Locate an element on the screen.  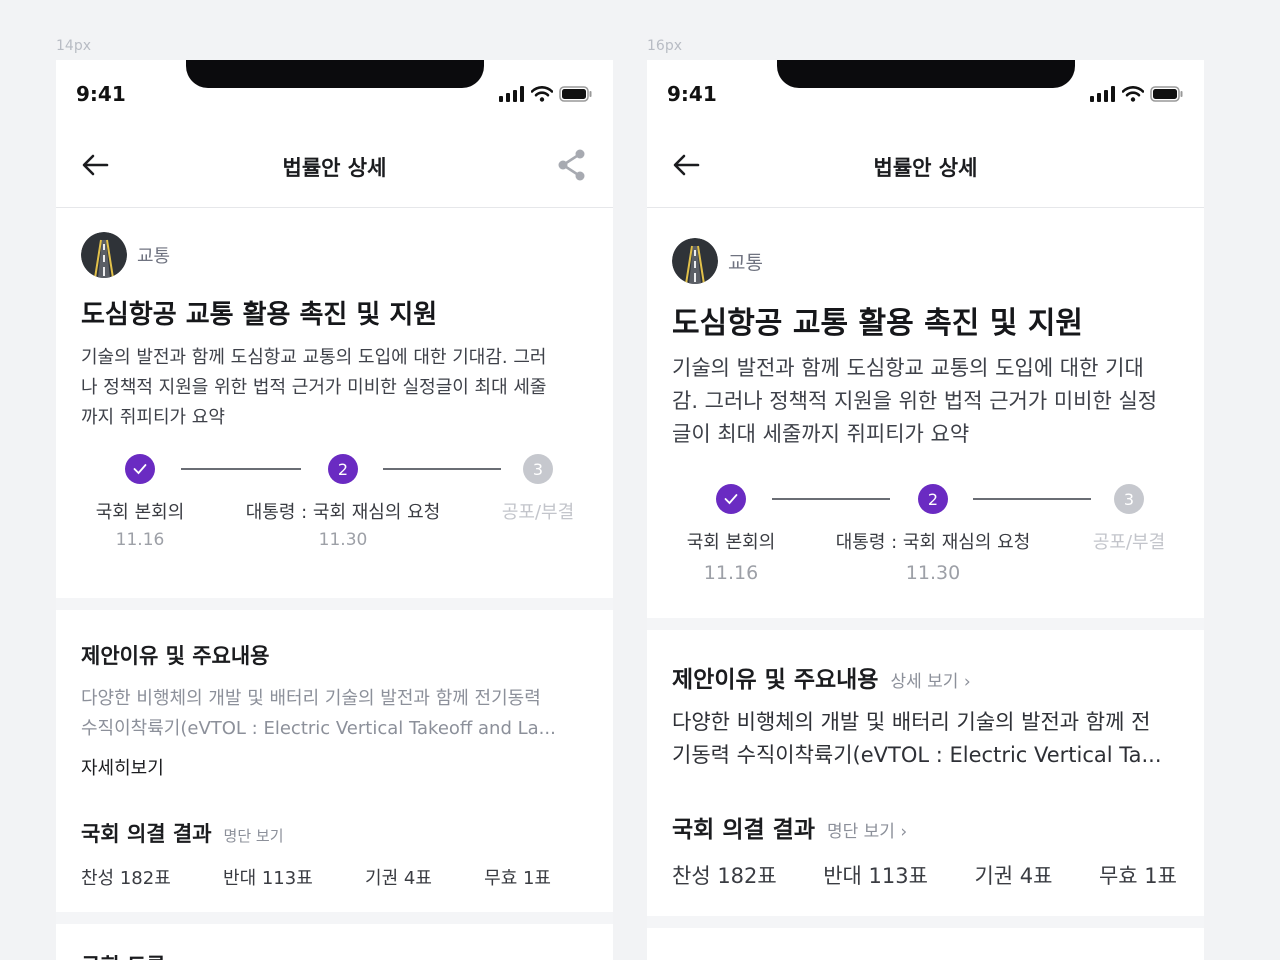
summary-line: 기술의 발전과 함께 도심항교 교통의 도입에 대한 기대감. 그러 is located at coordinates (314, 357).